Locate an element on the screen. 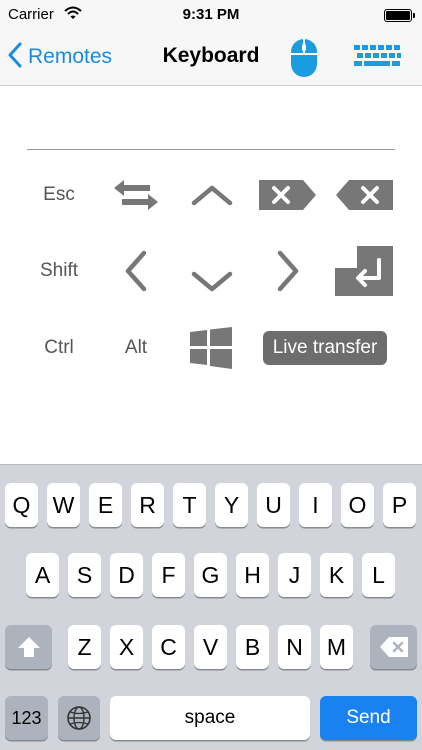  chevron-up-icon is located at coordinates (212, 195).